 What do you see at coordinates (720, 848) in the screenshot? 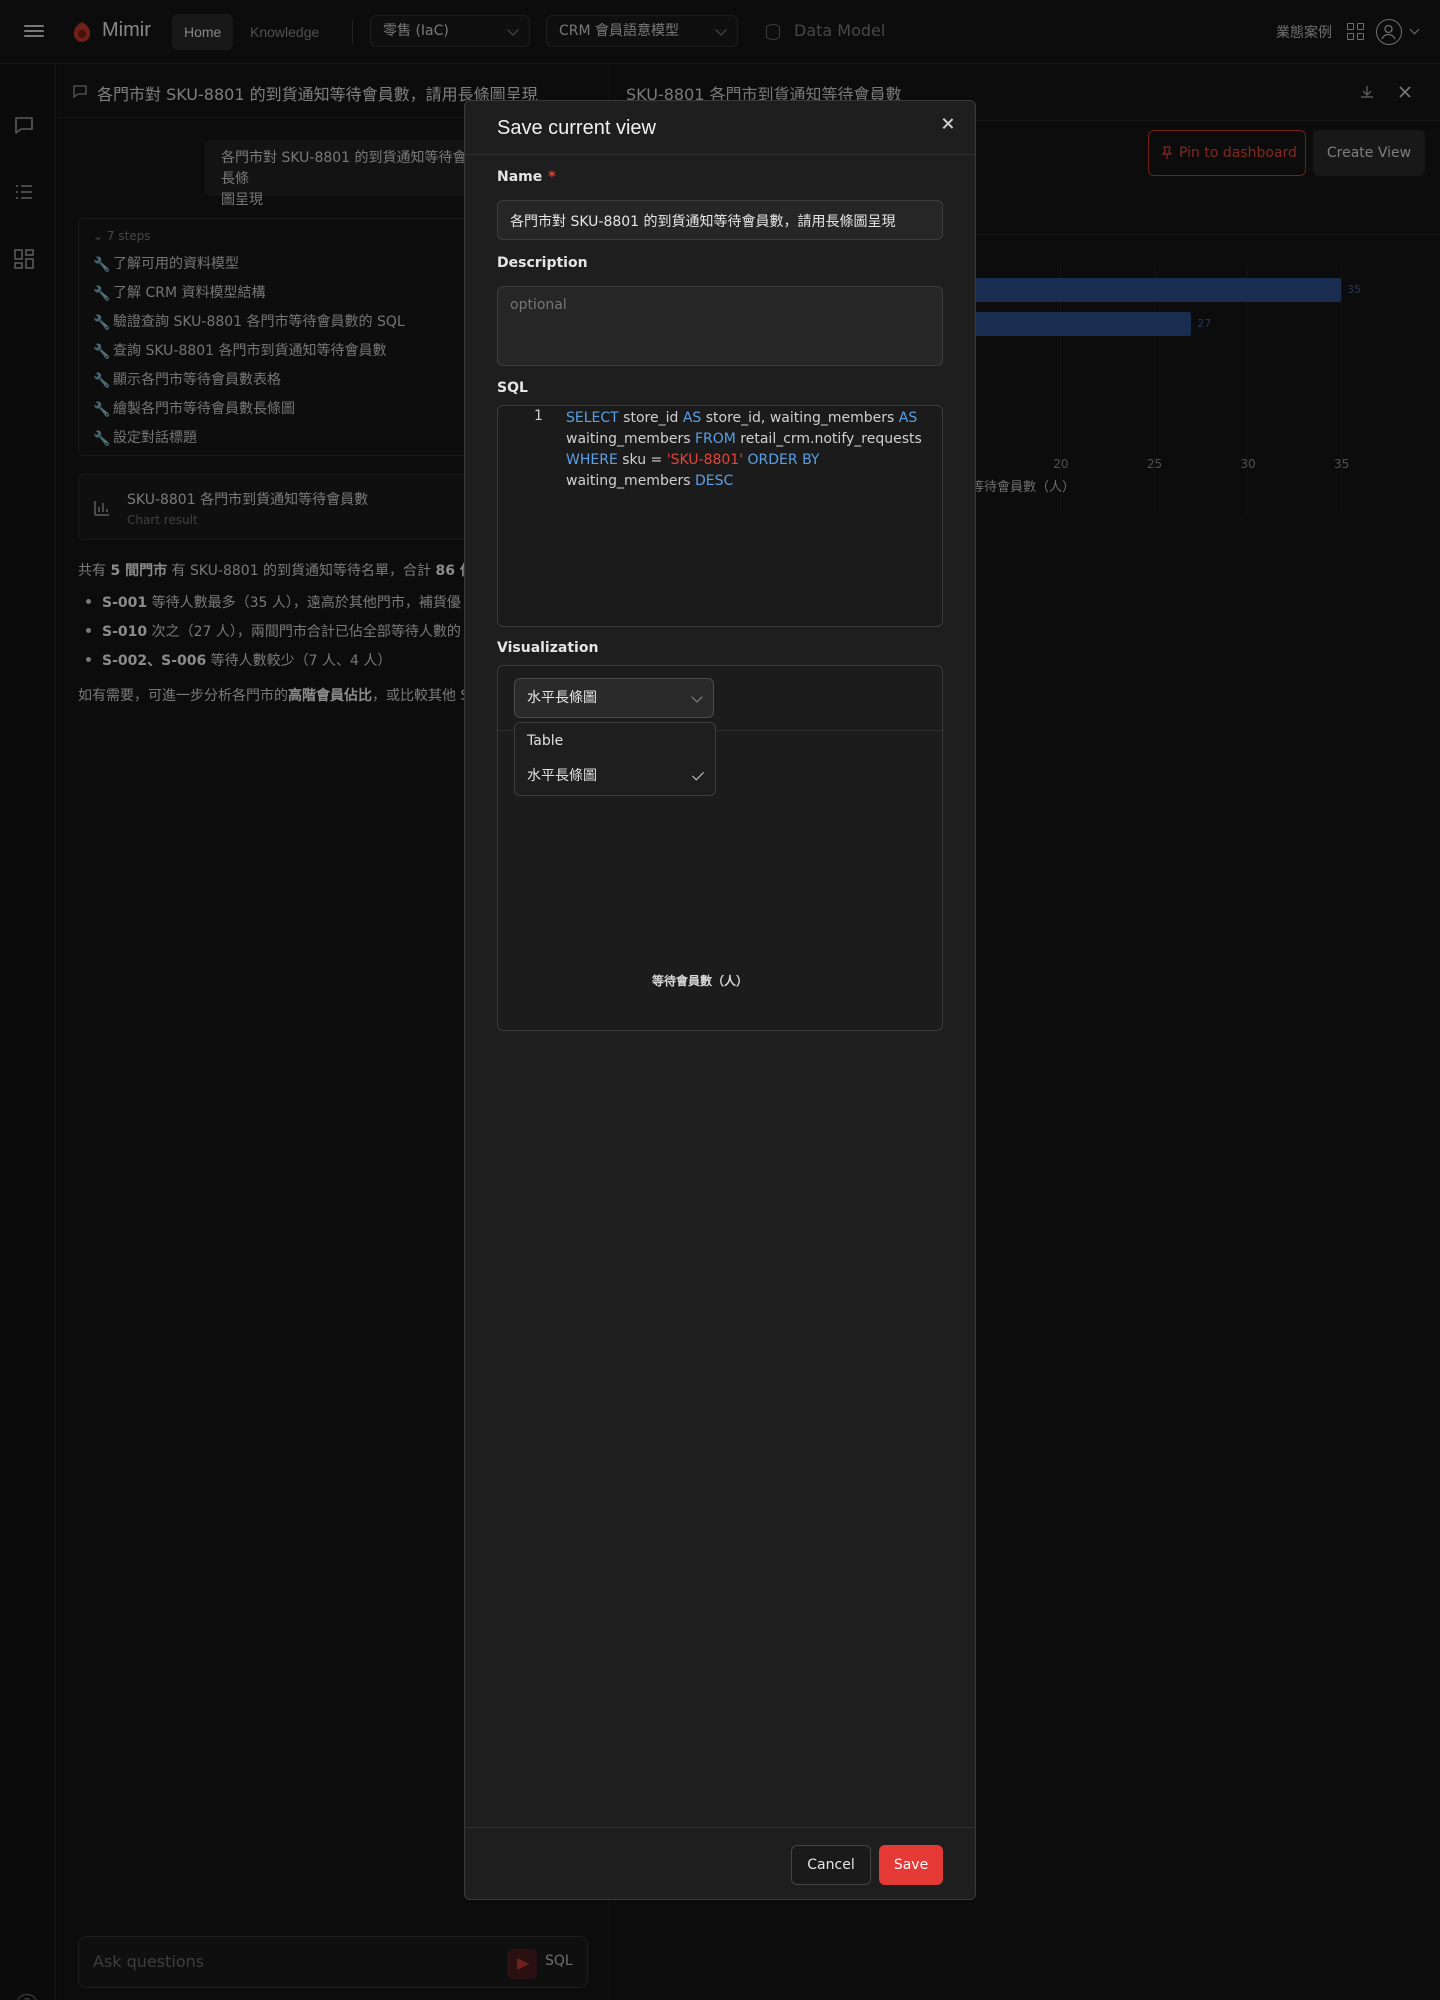
I see `visualization-panel: 水平長條圖 Table 水平長條圖 等待會員數（人）` at bounding box center [720, 848].